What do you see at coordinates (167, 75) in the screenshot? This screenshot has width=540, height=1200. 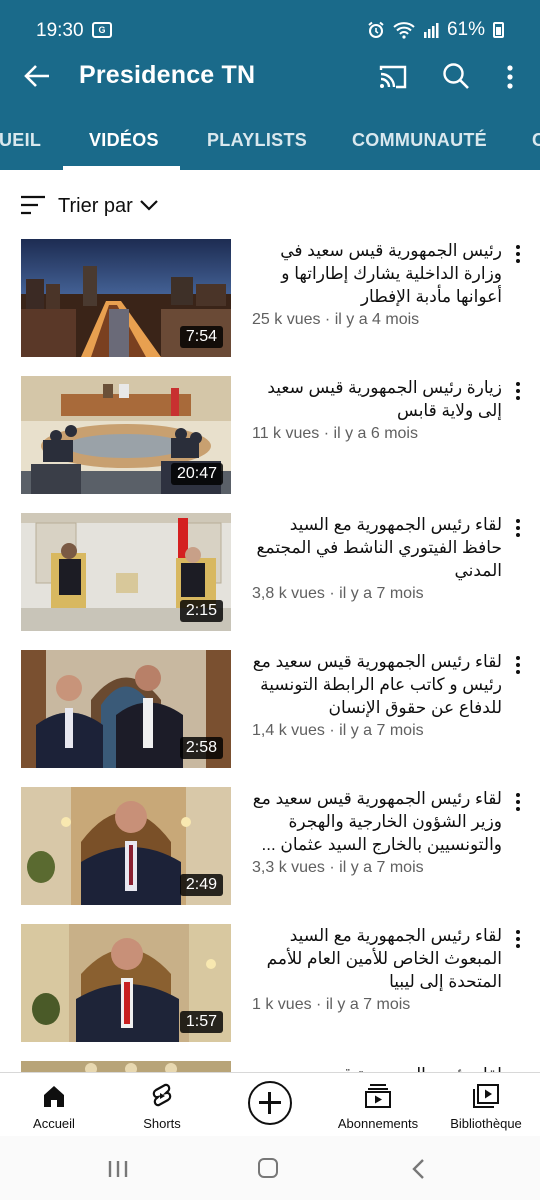 I see `channel-title: Presidence TN` at bounding box center [167, 75].